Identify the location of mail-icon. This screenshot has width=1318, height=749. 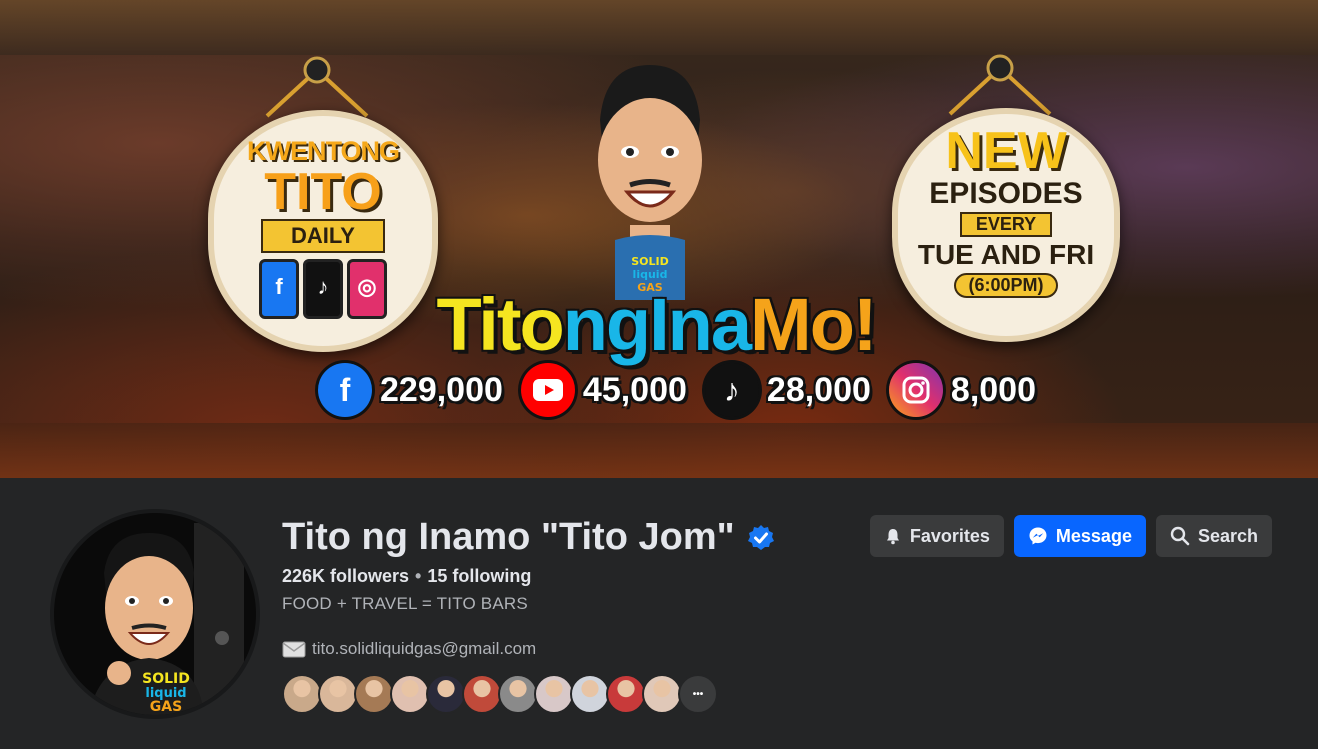
(294, 649).